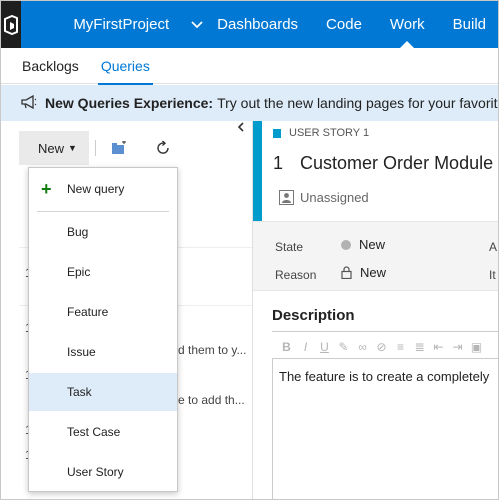 This screenshot has height=500, width=499. I want to click on field-label-truncated: A, so click(493, 247).